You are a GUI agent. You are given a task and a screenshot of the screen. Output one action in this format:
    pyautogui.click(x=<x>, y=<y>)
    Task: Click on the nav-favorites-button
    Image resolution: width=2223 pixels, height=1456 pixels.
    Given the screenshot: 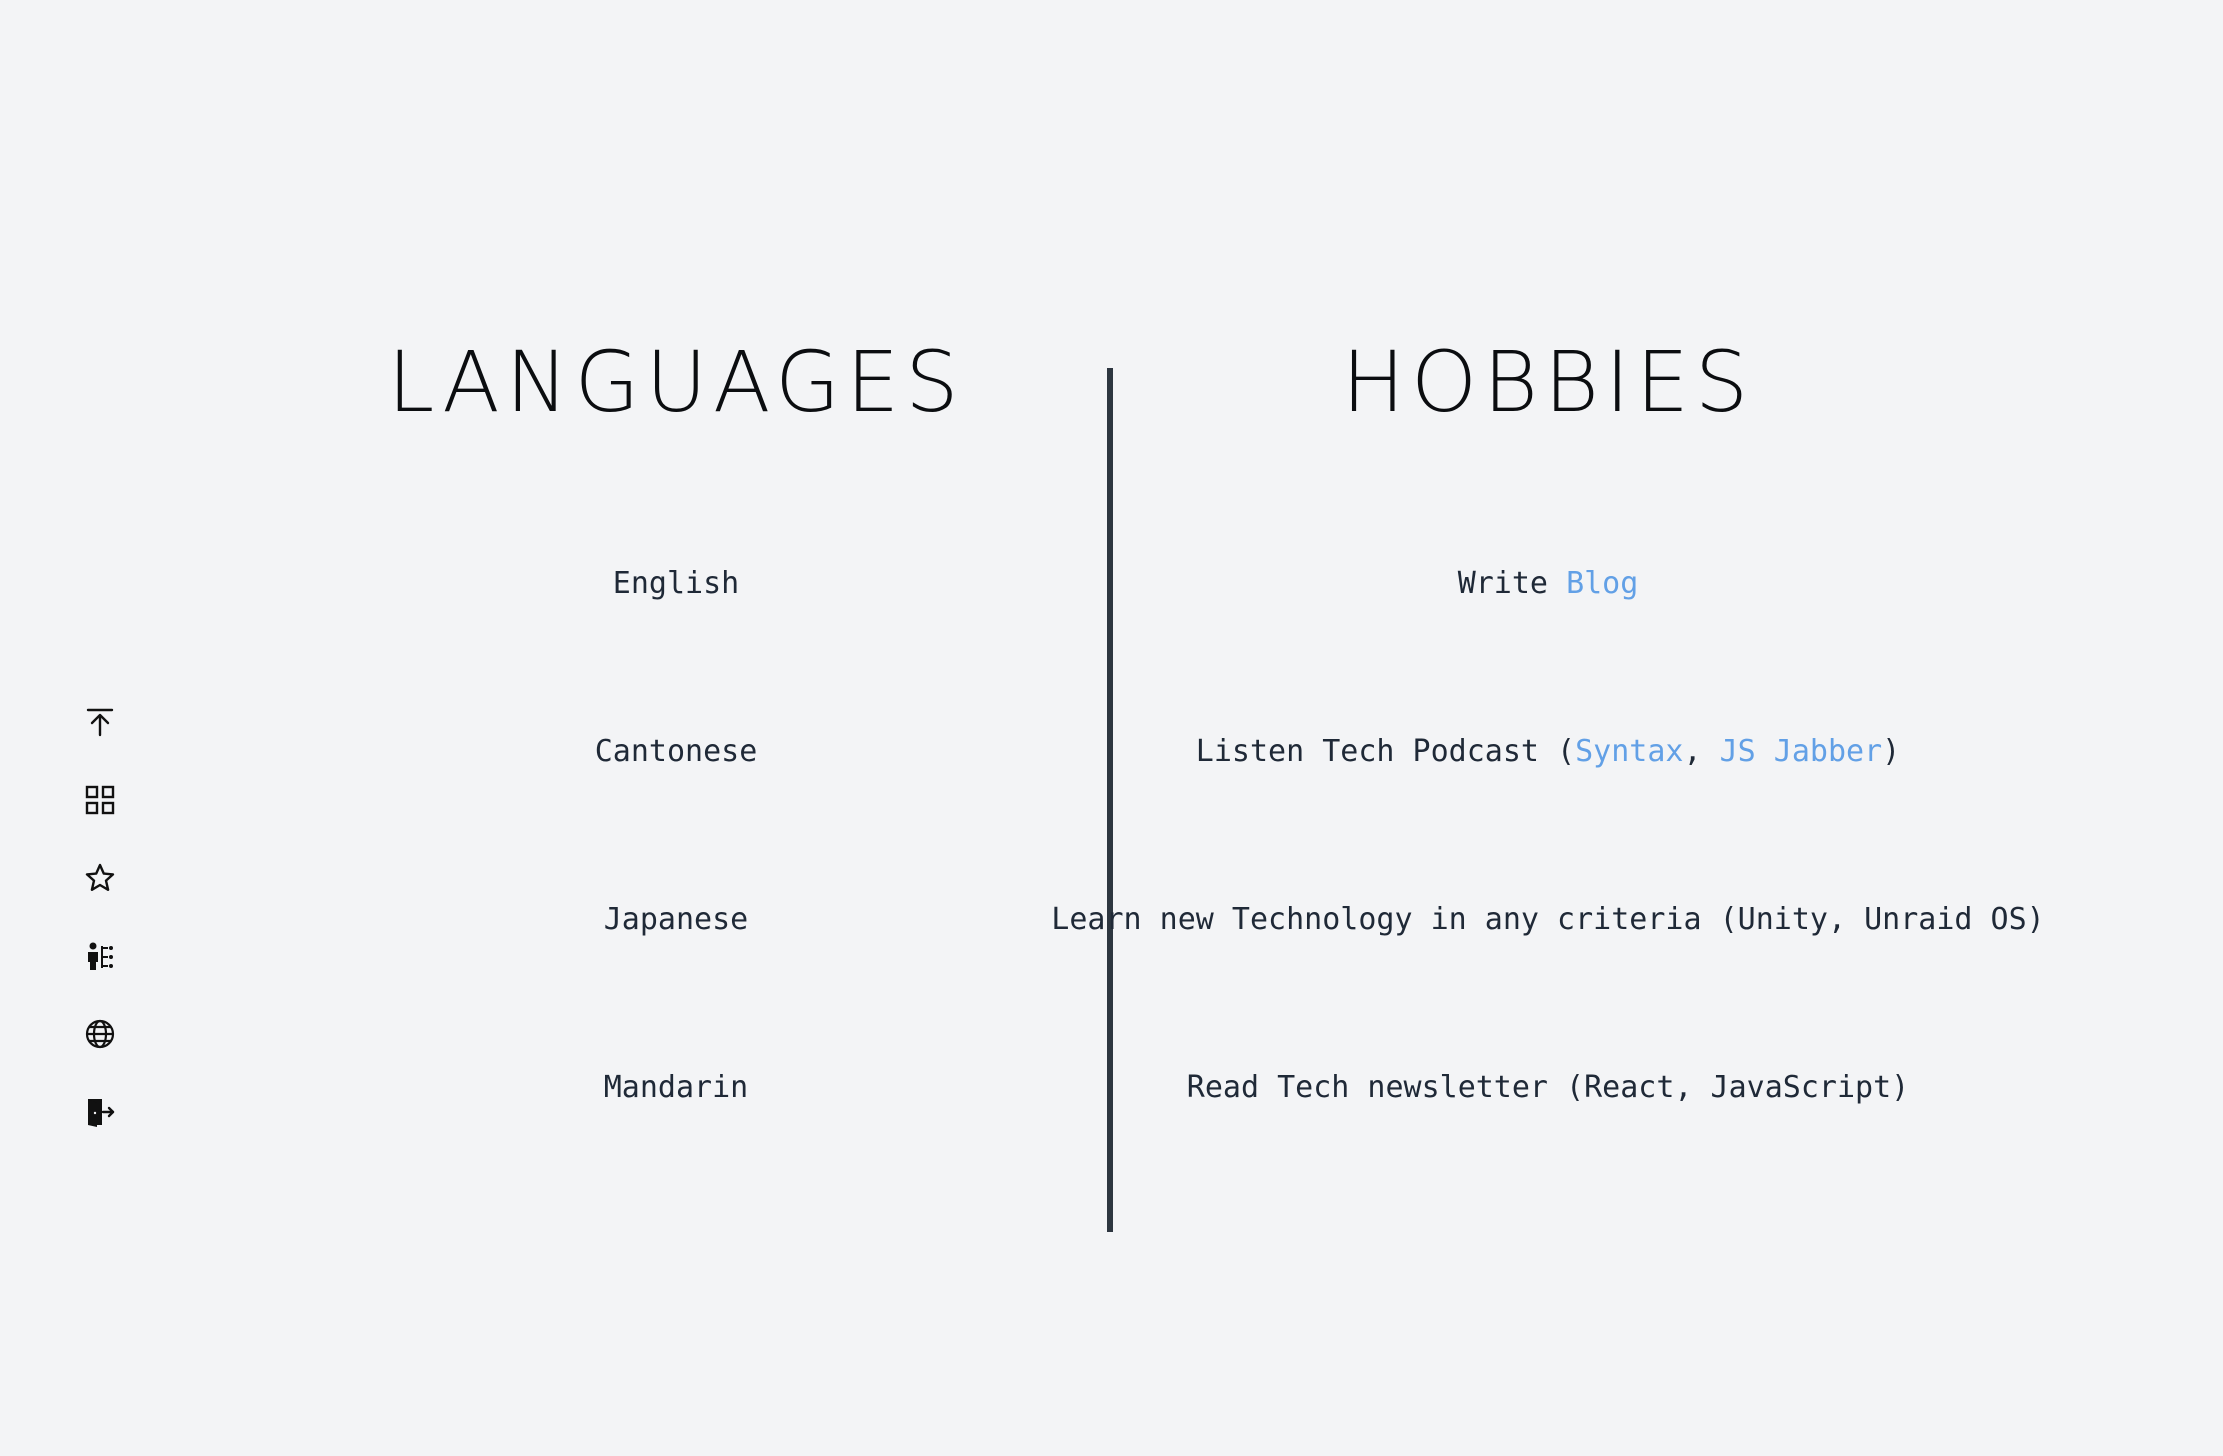 What is the action you would take?
    pyautogui.click(x=100, y=878)
    